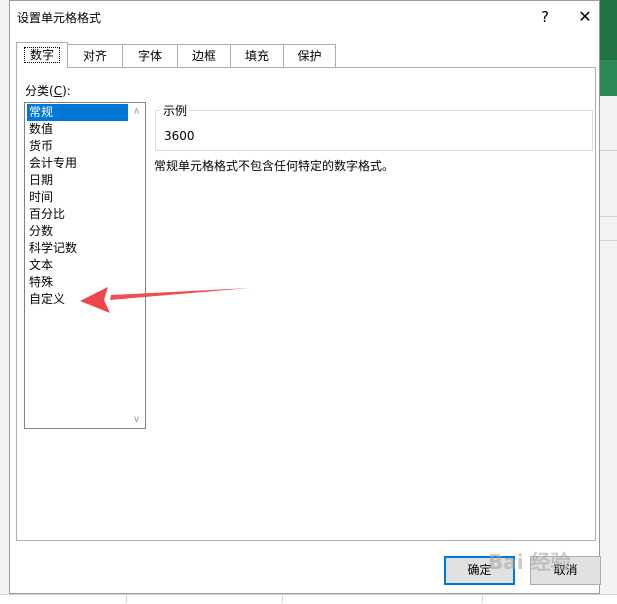 The image size is (617, 604). Describe the element at coordinates (136, 419) in the screenshot. I see `scroll-down-icon: ∨` at that location.